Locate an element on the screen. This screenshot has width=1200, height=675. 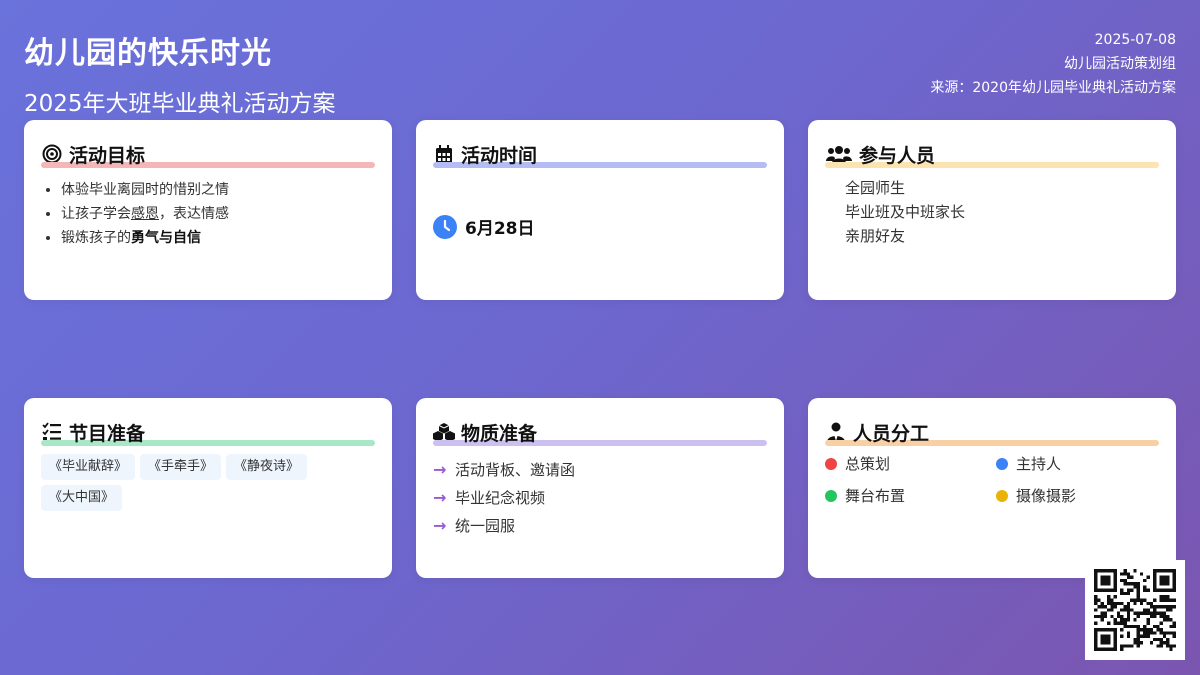
list-item: 亲朋好友 is located at coordinates (875, 236).